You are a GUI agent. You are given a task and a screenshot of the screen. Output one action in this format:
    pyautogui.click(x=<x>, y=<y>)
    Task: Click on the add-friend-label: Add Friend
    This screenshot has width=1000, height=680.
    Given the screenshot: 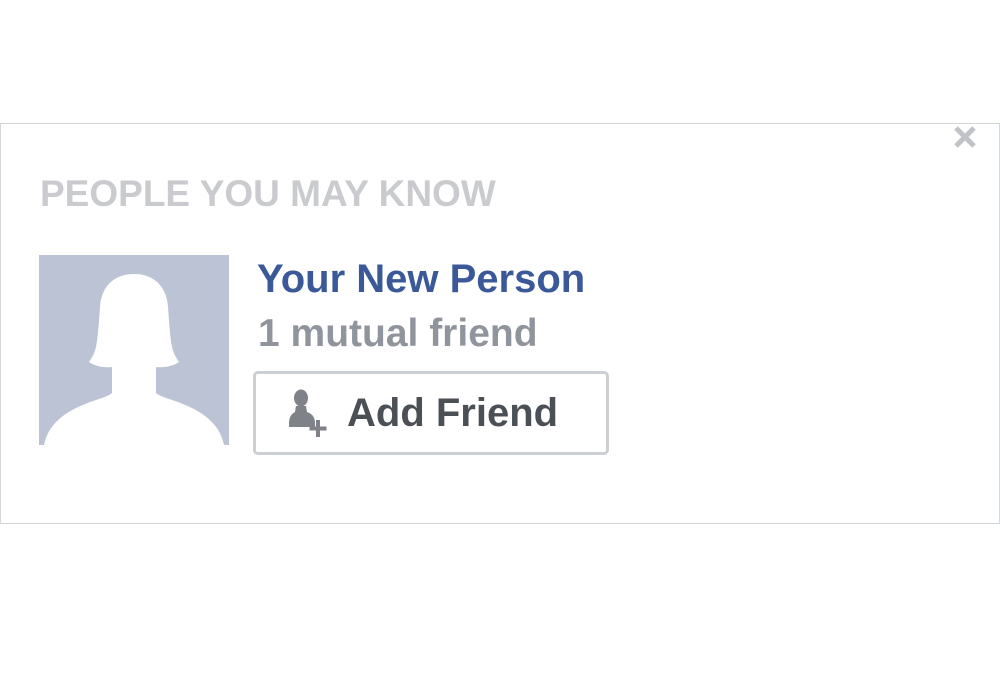 What is the action you would take?
    pyautogui.click(x=453, y=413)
    